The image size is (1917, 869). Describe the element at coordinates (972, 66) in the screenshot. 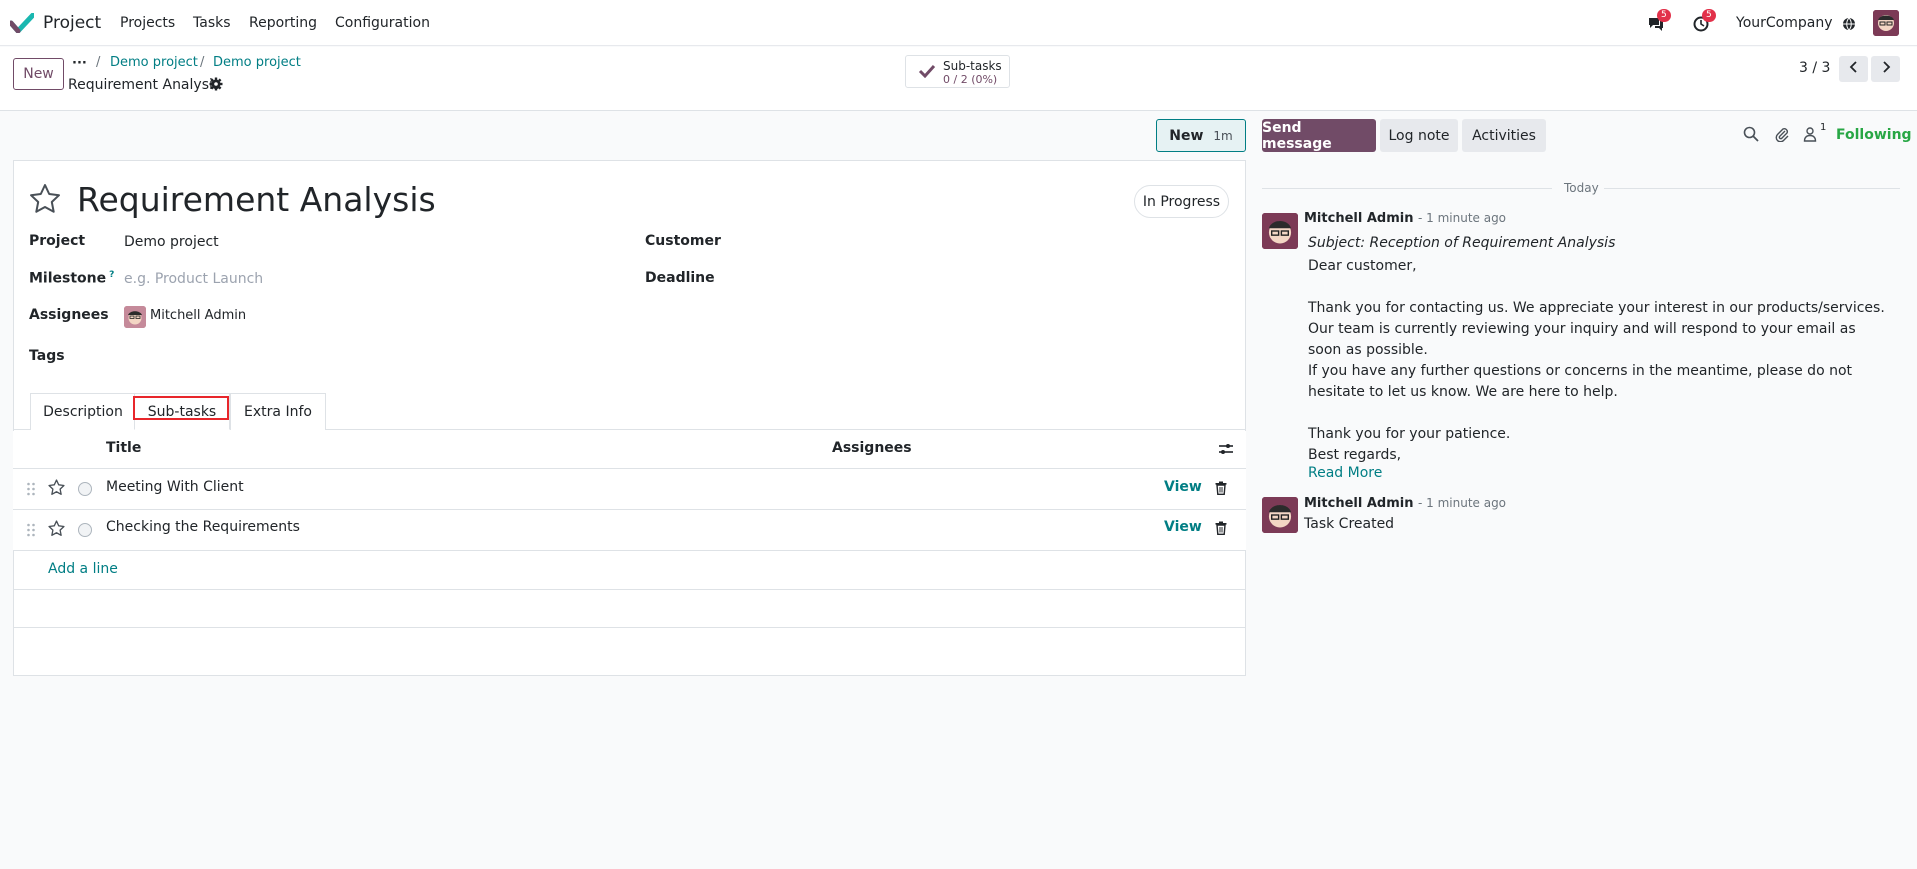

I see `subtasks-label: Sub-tasks` at that location.